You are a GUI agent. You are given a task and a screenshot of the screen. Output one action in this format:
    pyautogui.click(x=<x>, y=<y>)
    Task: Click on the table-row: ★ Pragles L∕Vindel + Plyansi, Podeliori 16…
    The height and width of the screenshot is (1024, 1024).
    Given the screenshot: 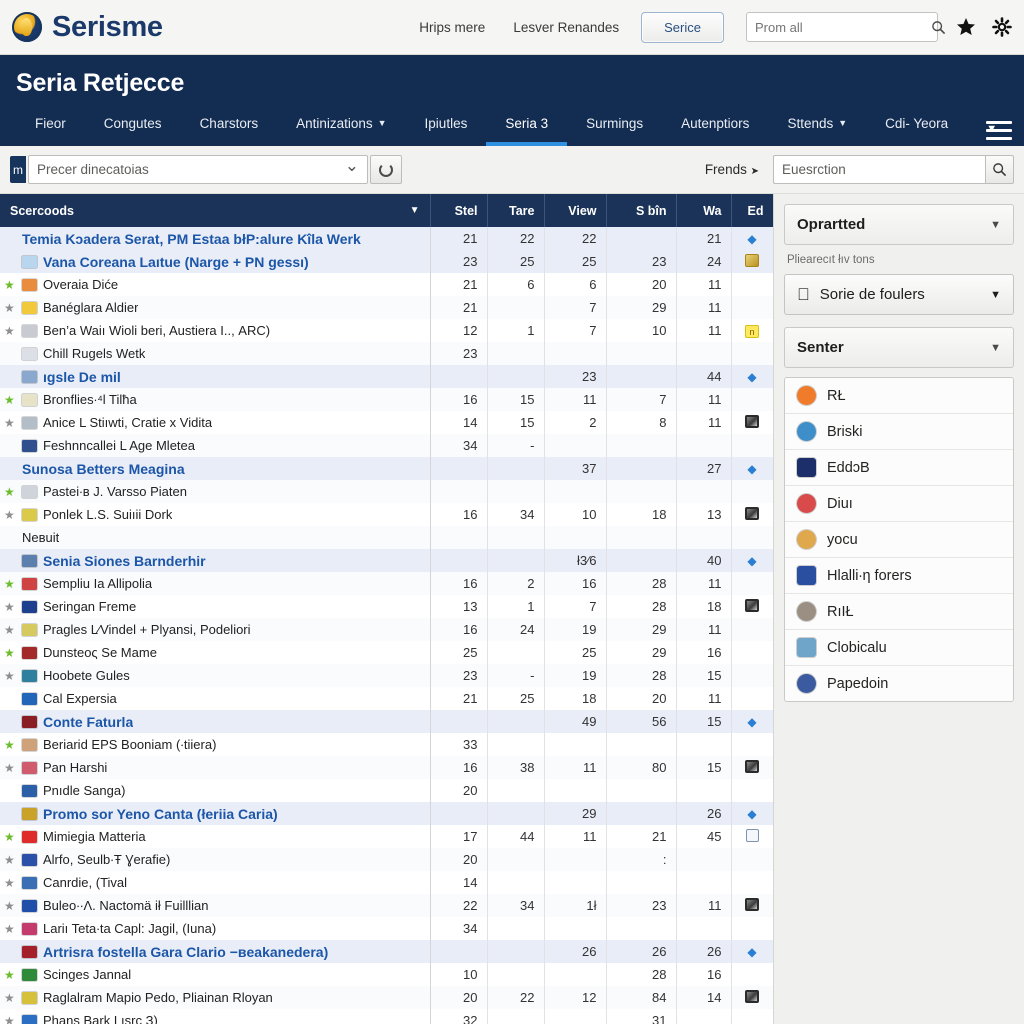 What is the action you would take?
    pyautogui.click(x=386, y=629)
    